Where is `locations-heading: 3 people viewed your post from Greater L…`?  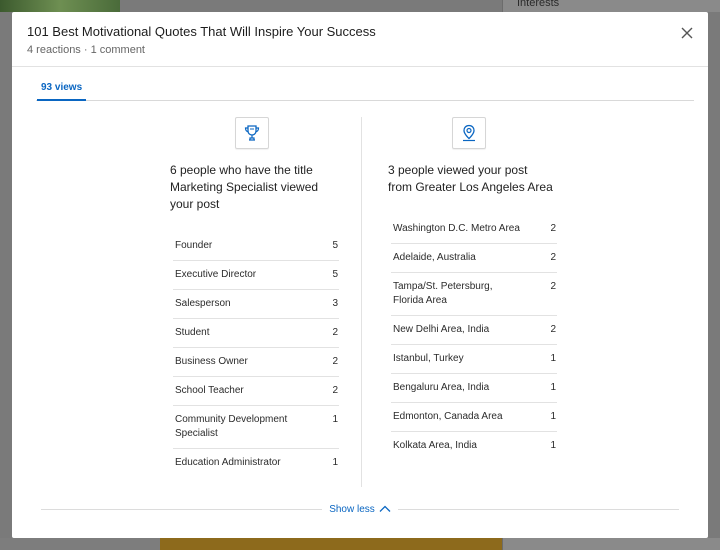
locations-heading: 3 people viewed your post from Greater L… is located at coordinates (470, 178).